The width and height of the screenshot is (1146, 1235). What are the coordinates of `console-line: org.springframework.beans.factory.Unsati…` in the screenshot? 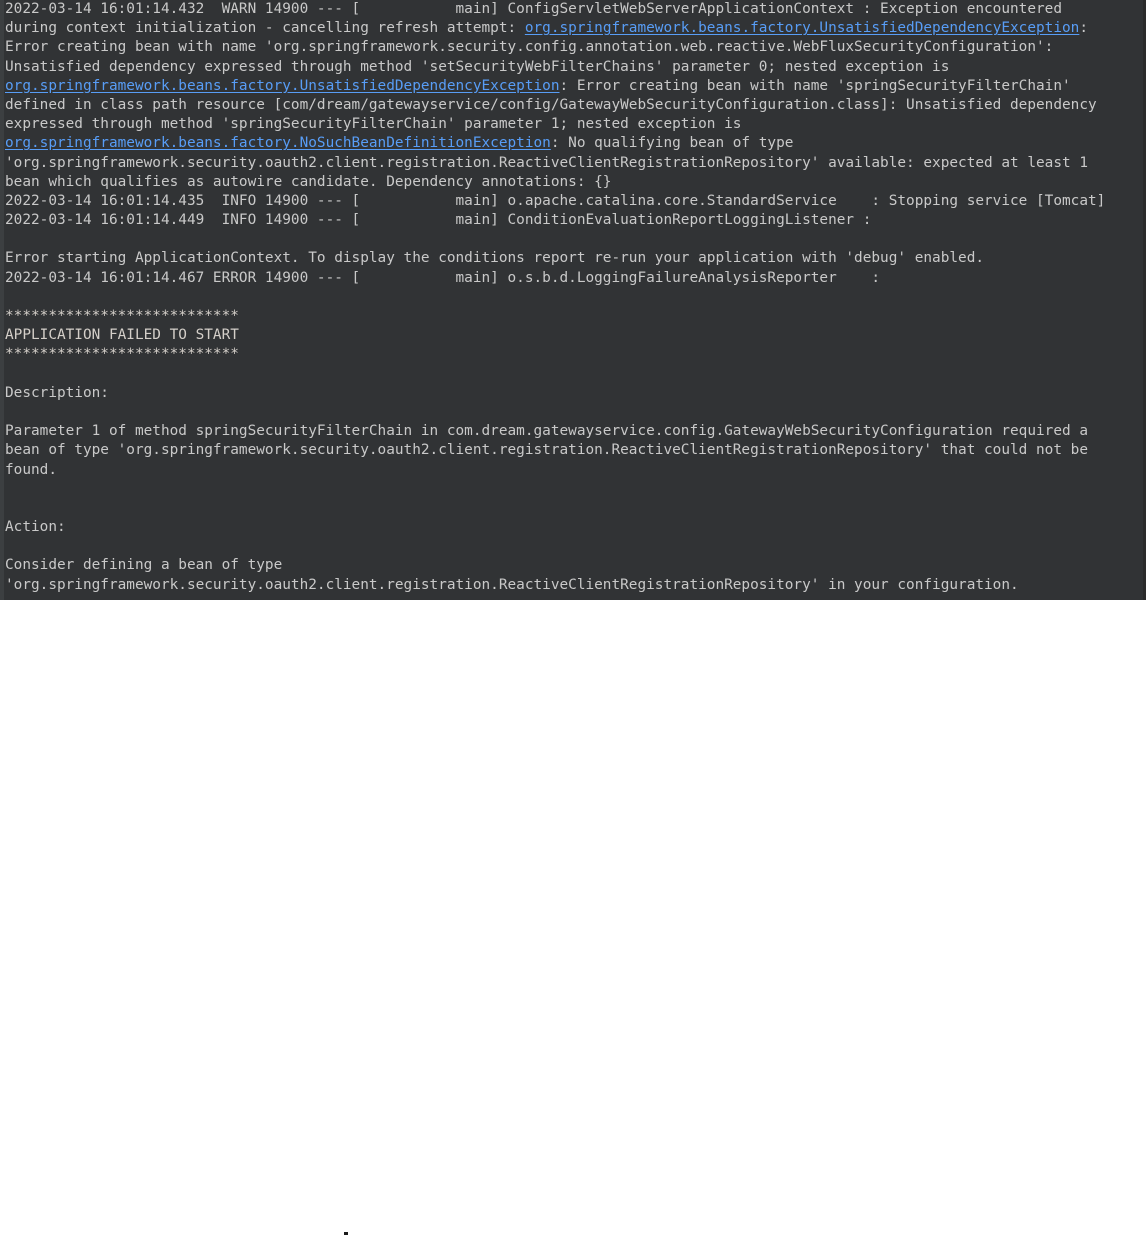 It's located at (574, 86).